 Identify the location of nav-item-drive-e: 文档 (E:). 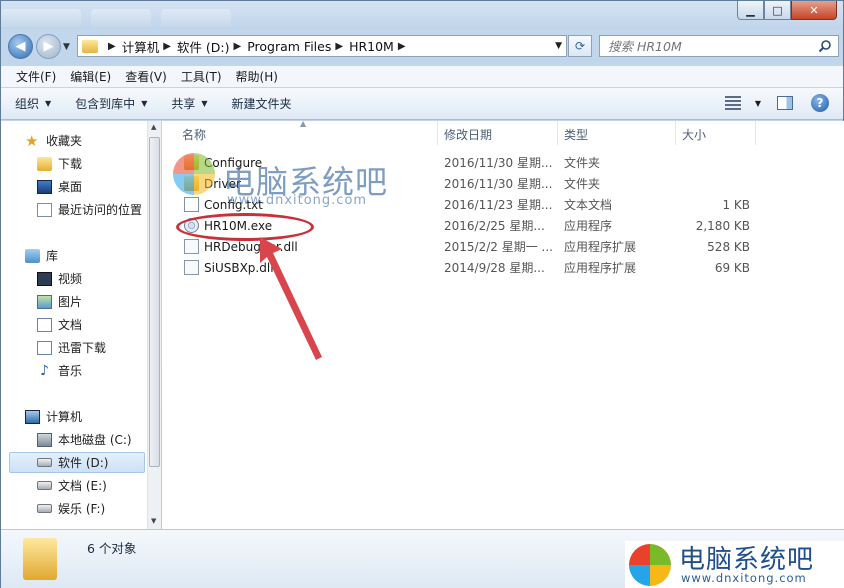
(74, 485).